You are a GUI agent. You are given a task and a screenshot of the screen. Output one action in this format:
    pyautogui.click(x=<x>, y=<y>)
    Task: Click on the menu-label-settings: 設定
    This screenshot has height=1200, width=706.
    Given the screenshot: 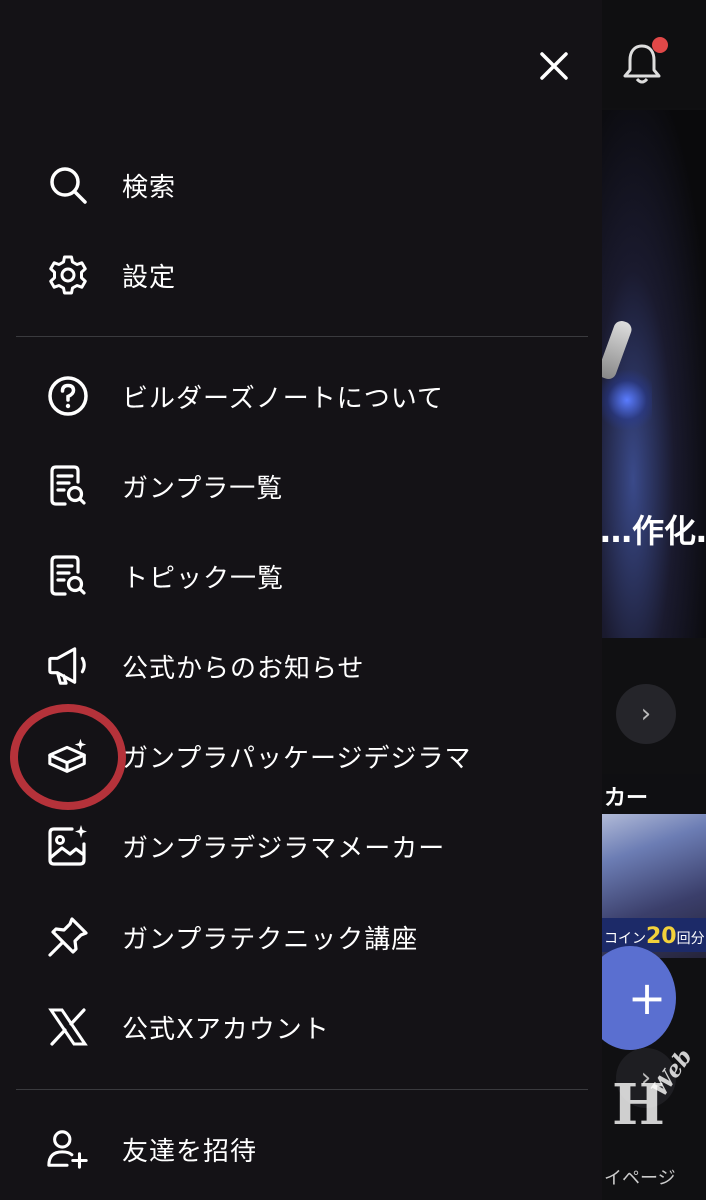 What is the action you would take?
    pyautogui.click(x=149, y=277)
    